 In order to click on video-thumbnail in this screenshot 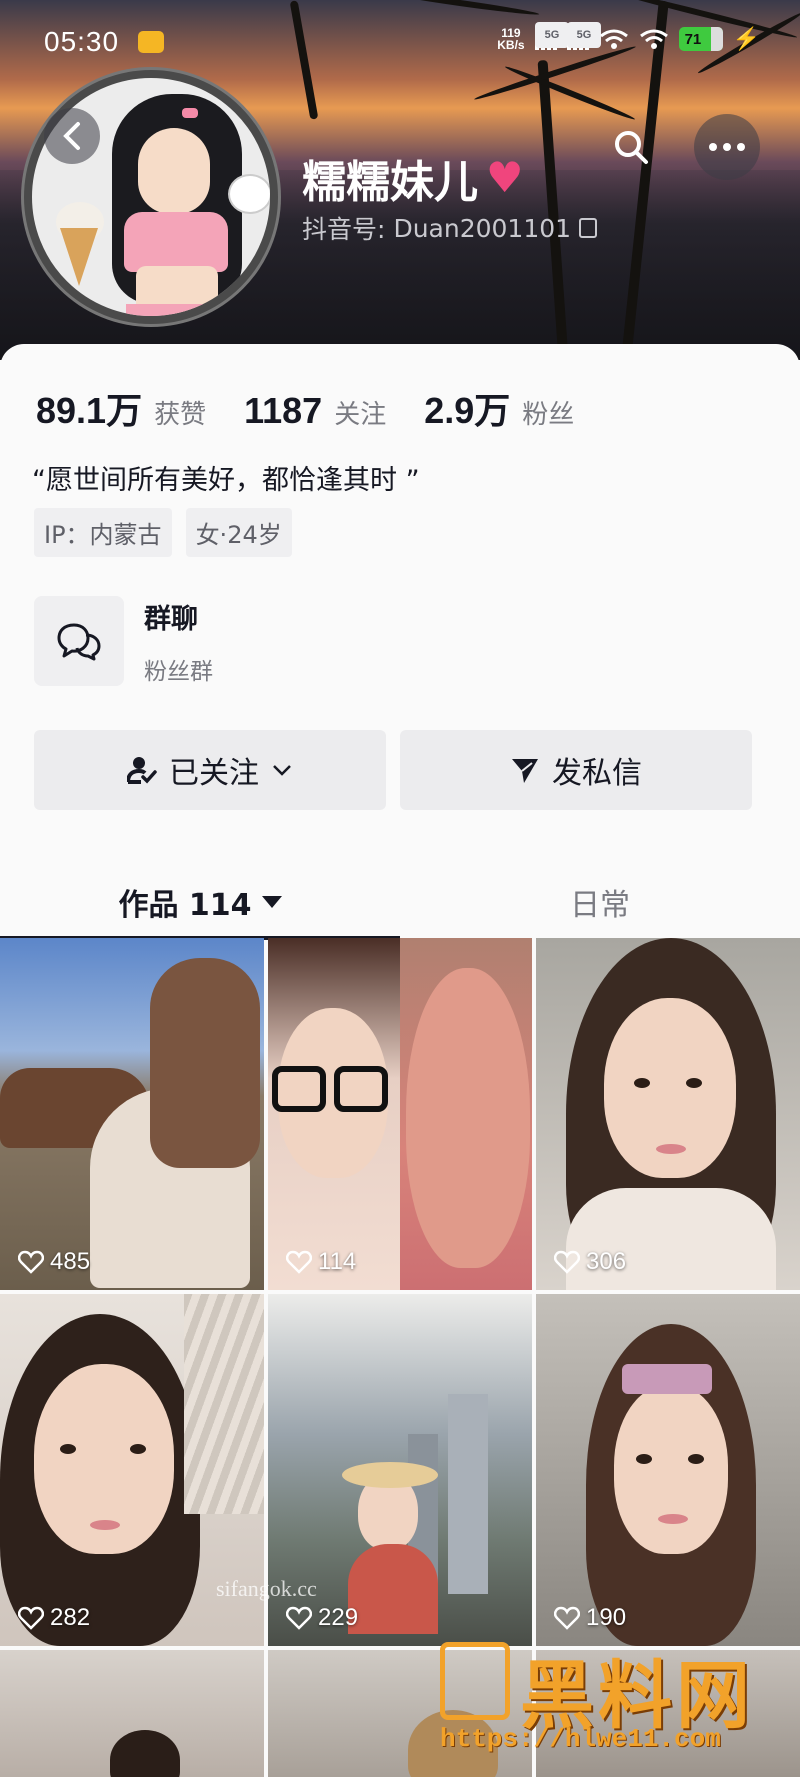, I will do `click(132, 1713)`.